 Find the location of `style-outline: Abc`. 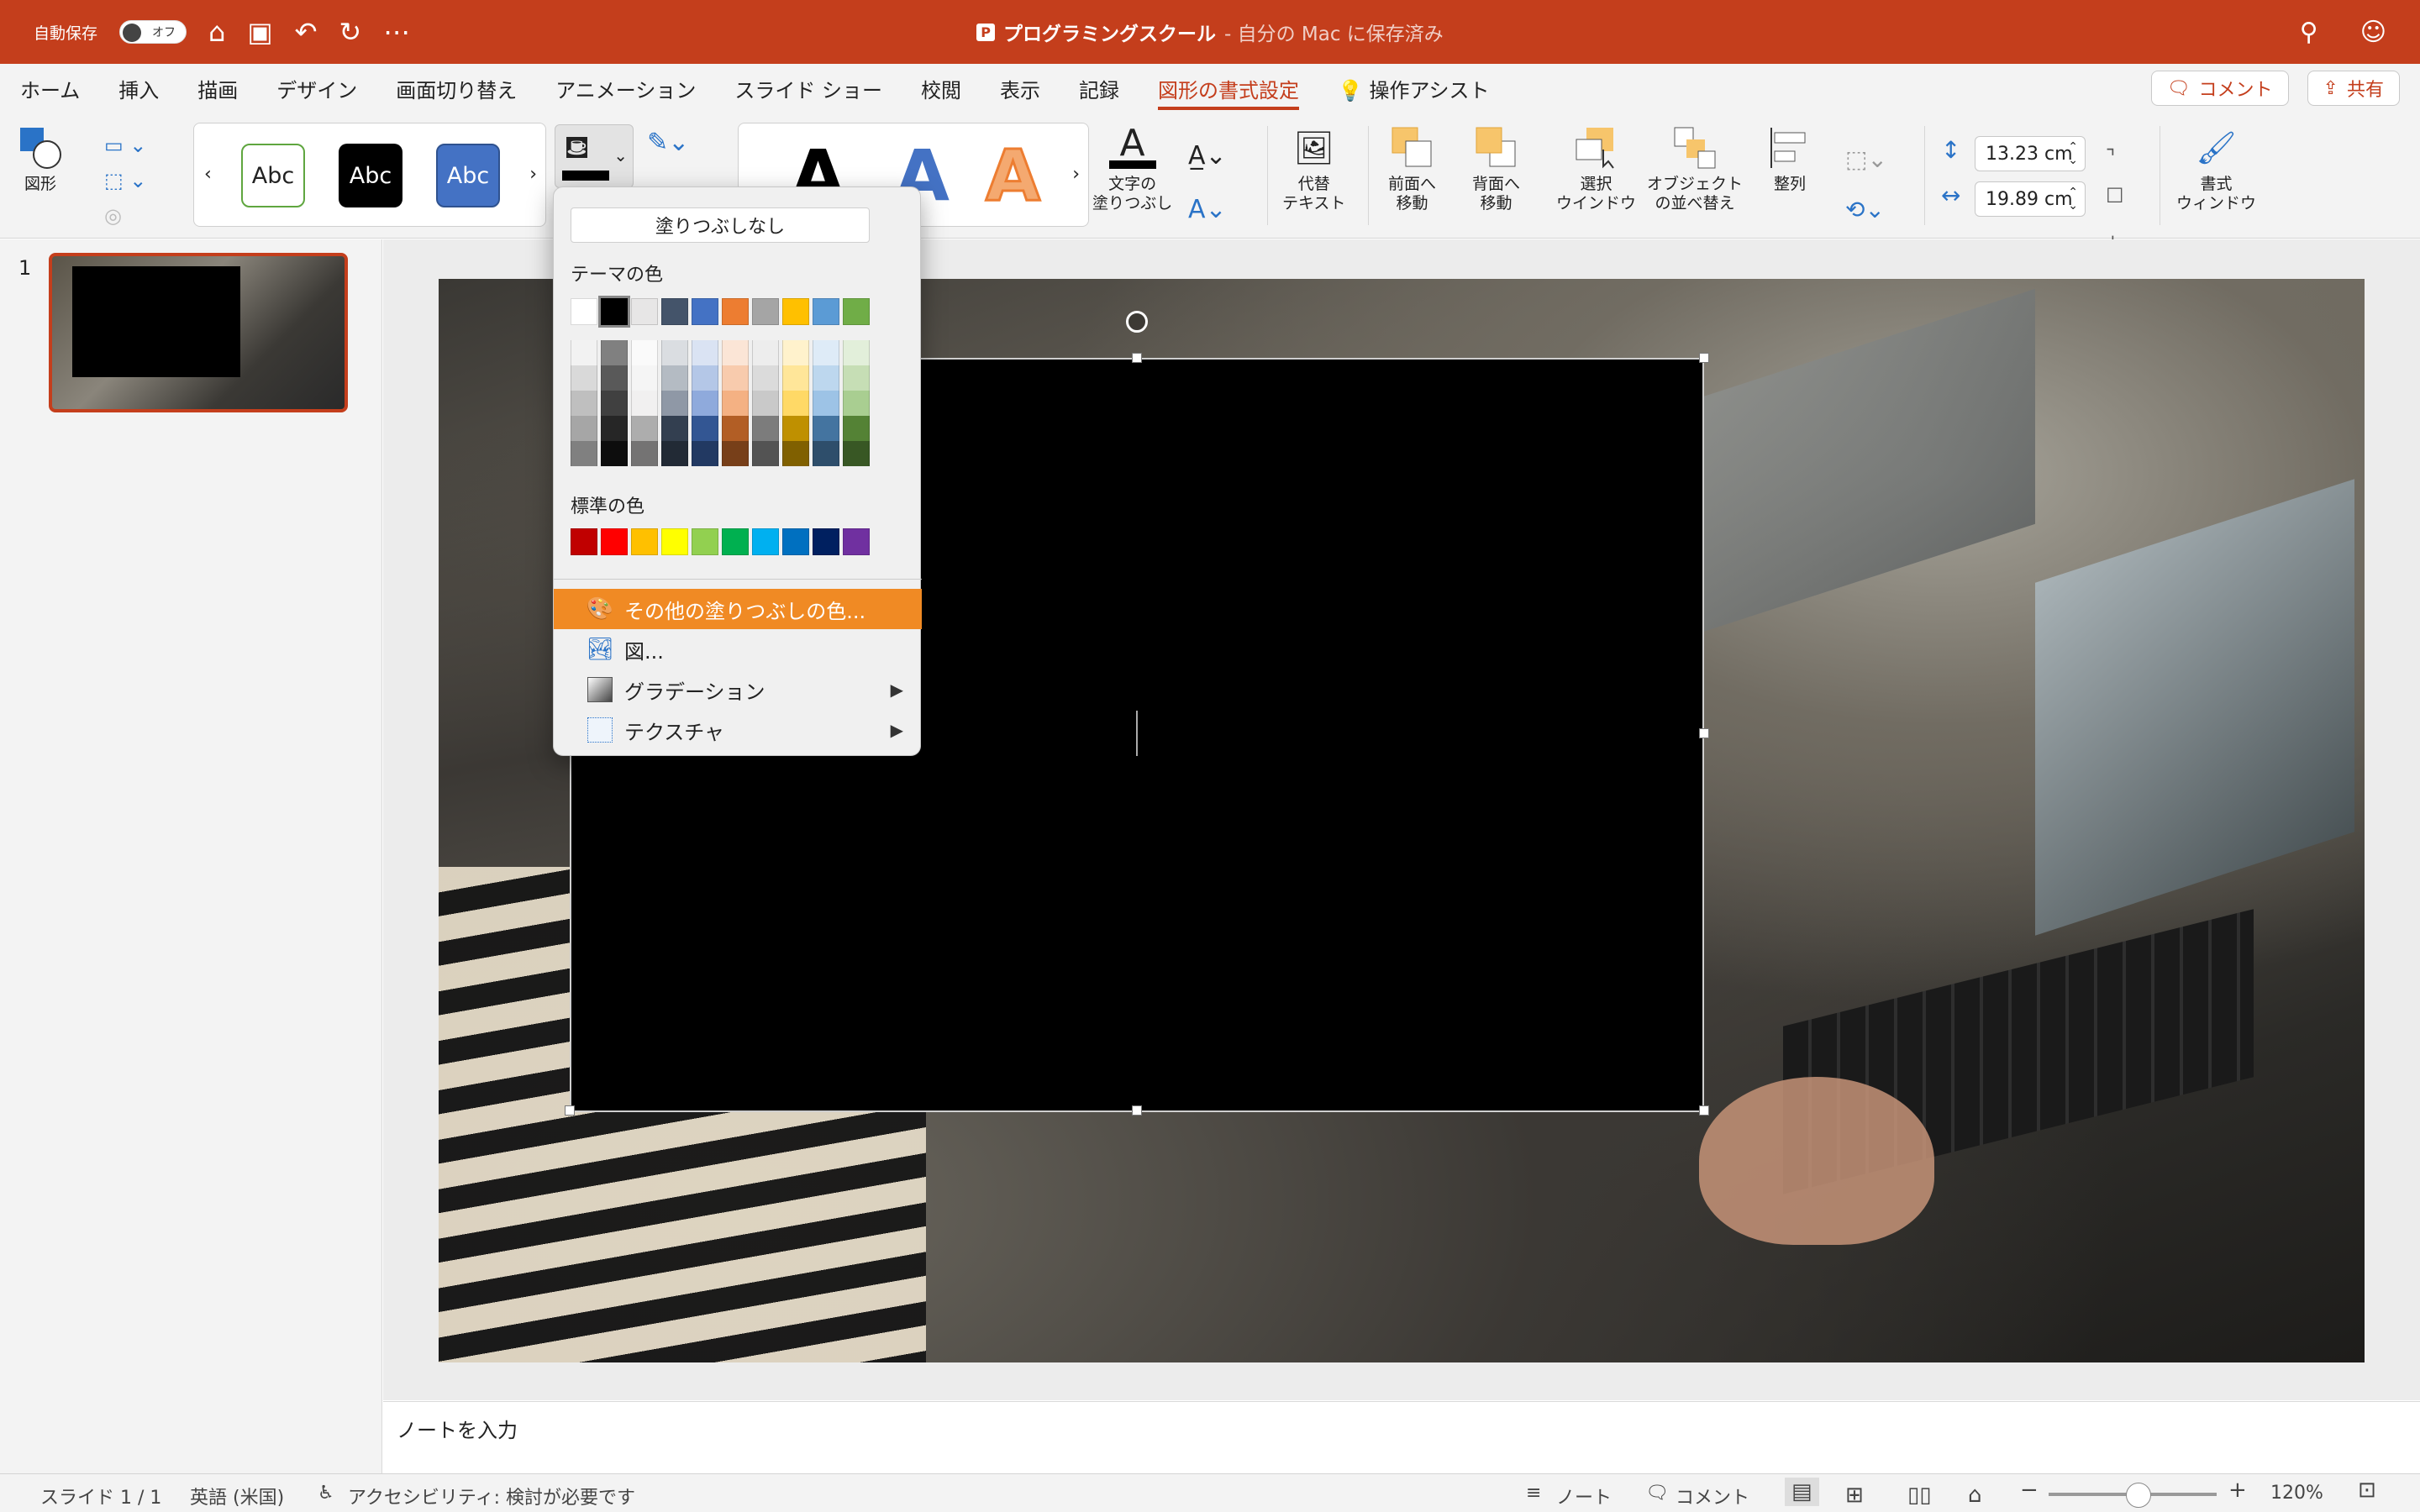

style-outline: Abc is located at coordinates (273, 175).